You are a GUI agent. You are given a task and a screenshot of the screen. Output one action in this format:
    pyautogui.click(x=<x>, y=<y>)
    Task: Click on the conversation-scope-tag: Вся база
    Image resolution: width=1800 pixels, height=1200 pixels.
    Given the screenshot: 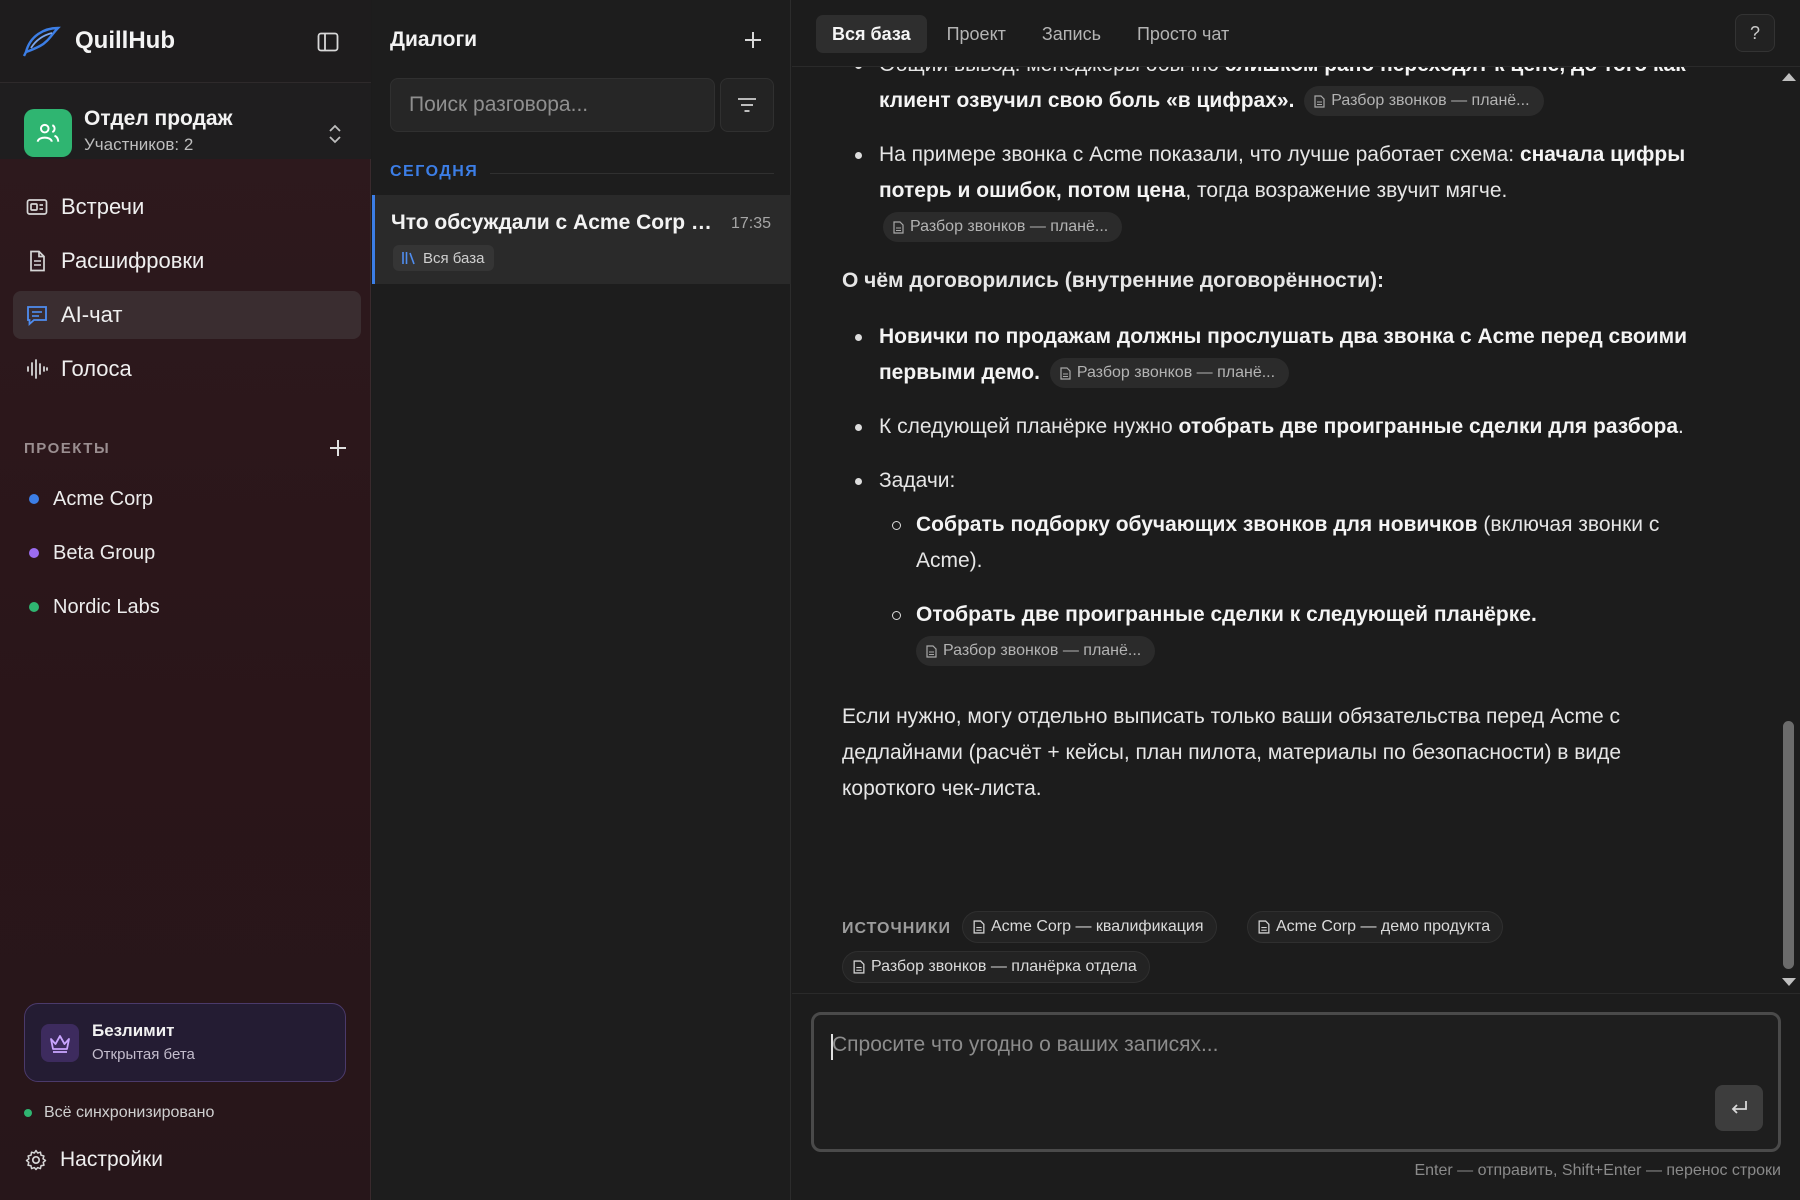 What is the action you would take?
    pyautogui.click(x=444, y=258)
    